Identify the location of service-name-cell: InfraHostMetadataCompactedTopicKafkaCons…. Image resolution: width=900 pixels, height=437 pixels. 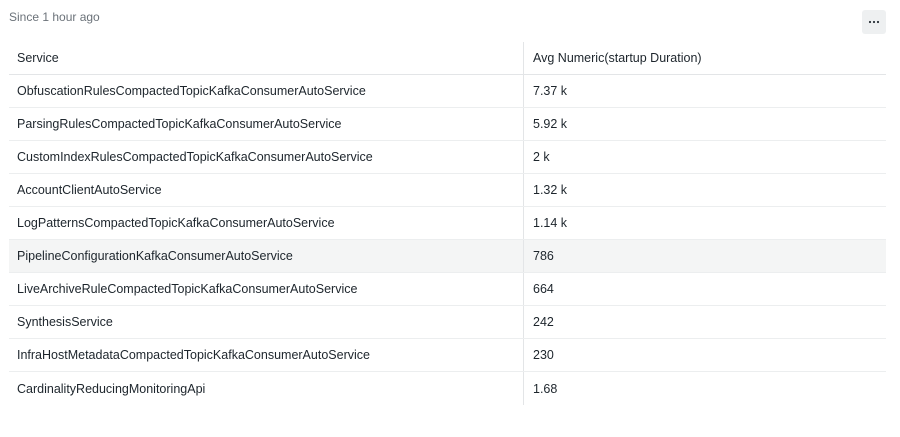
(266, 355).